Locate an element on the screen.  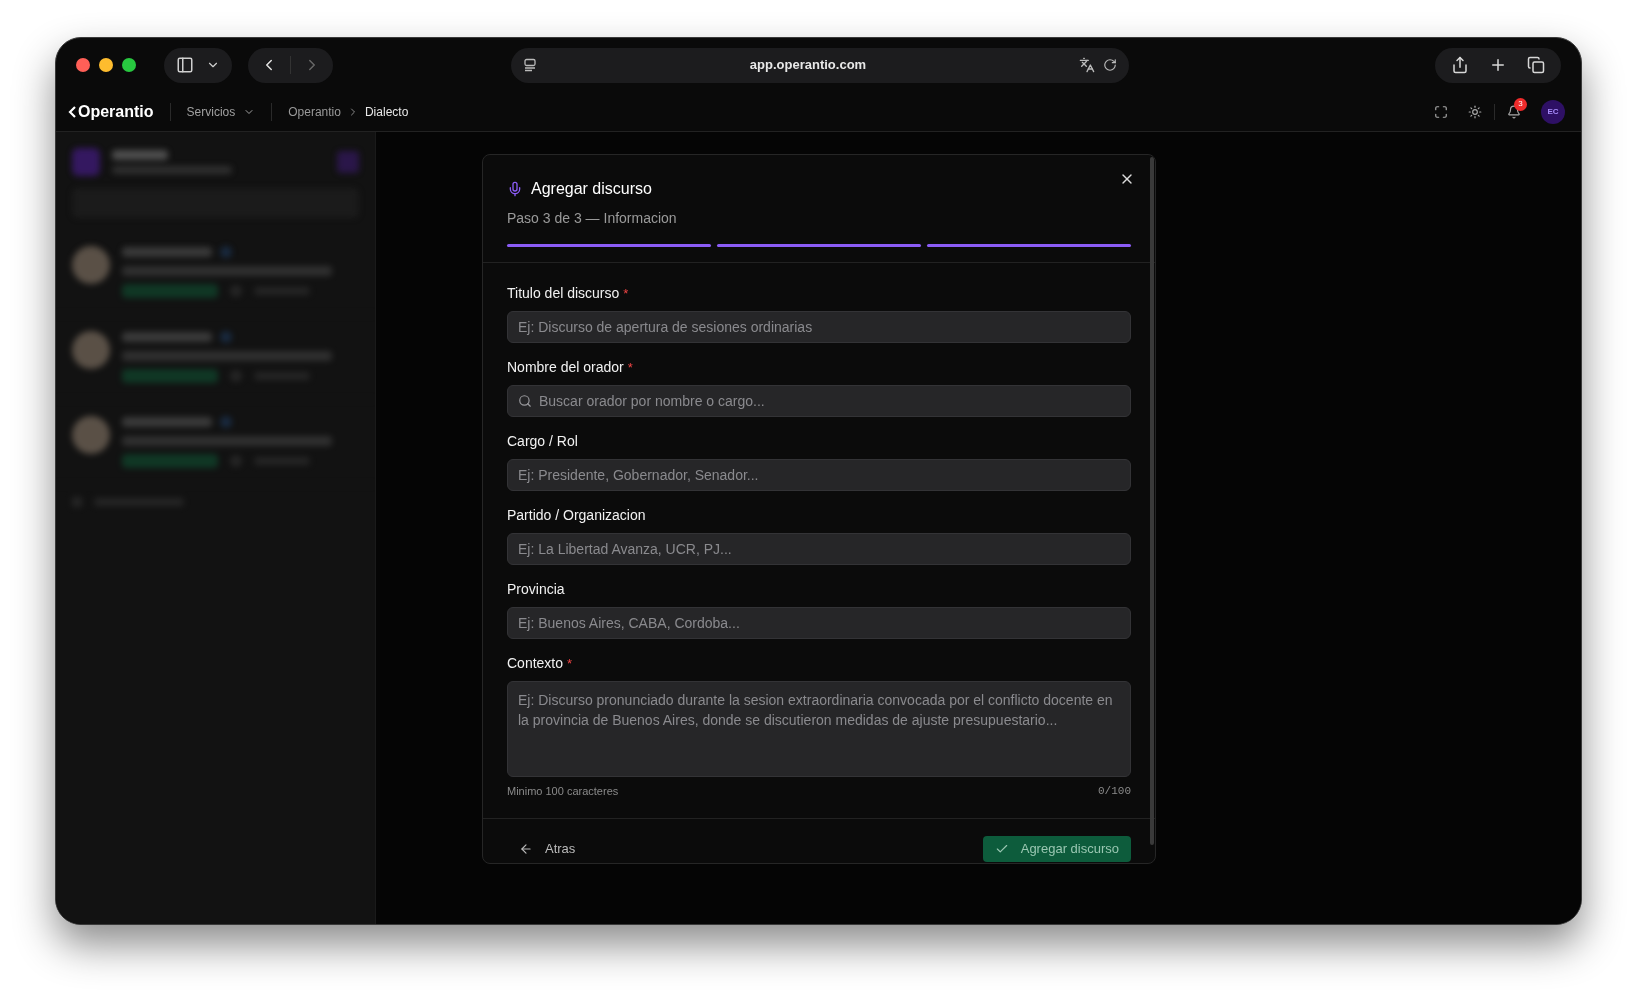
step-text: Paso 3 de 3 — Informacion is located at coordinates (592, 218).